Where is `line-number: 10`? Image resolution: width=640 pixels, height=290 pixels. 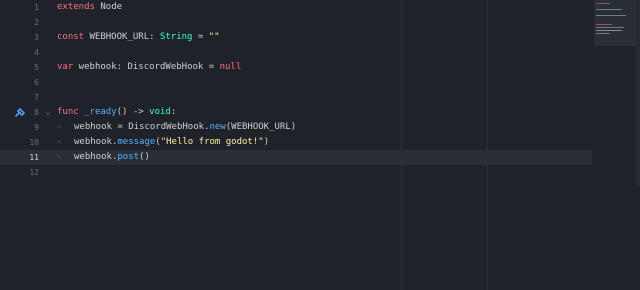 line-number: 10 is located at coordinates (34, 142).